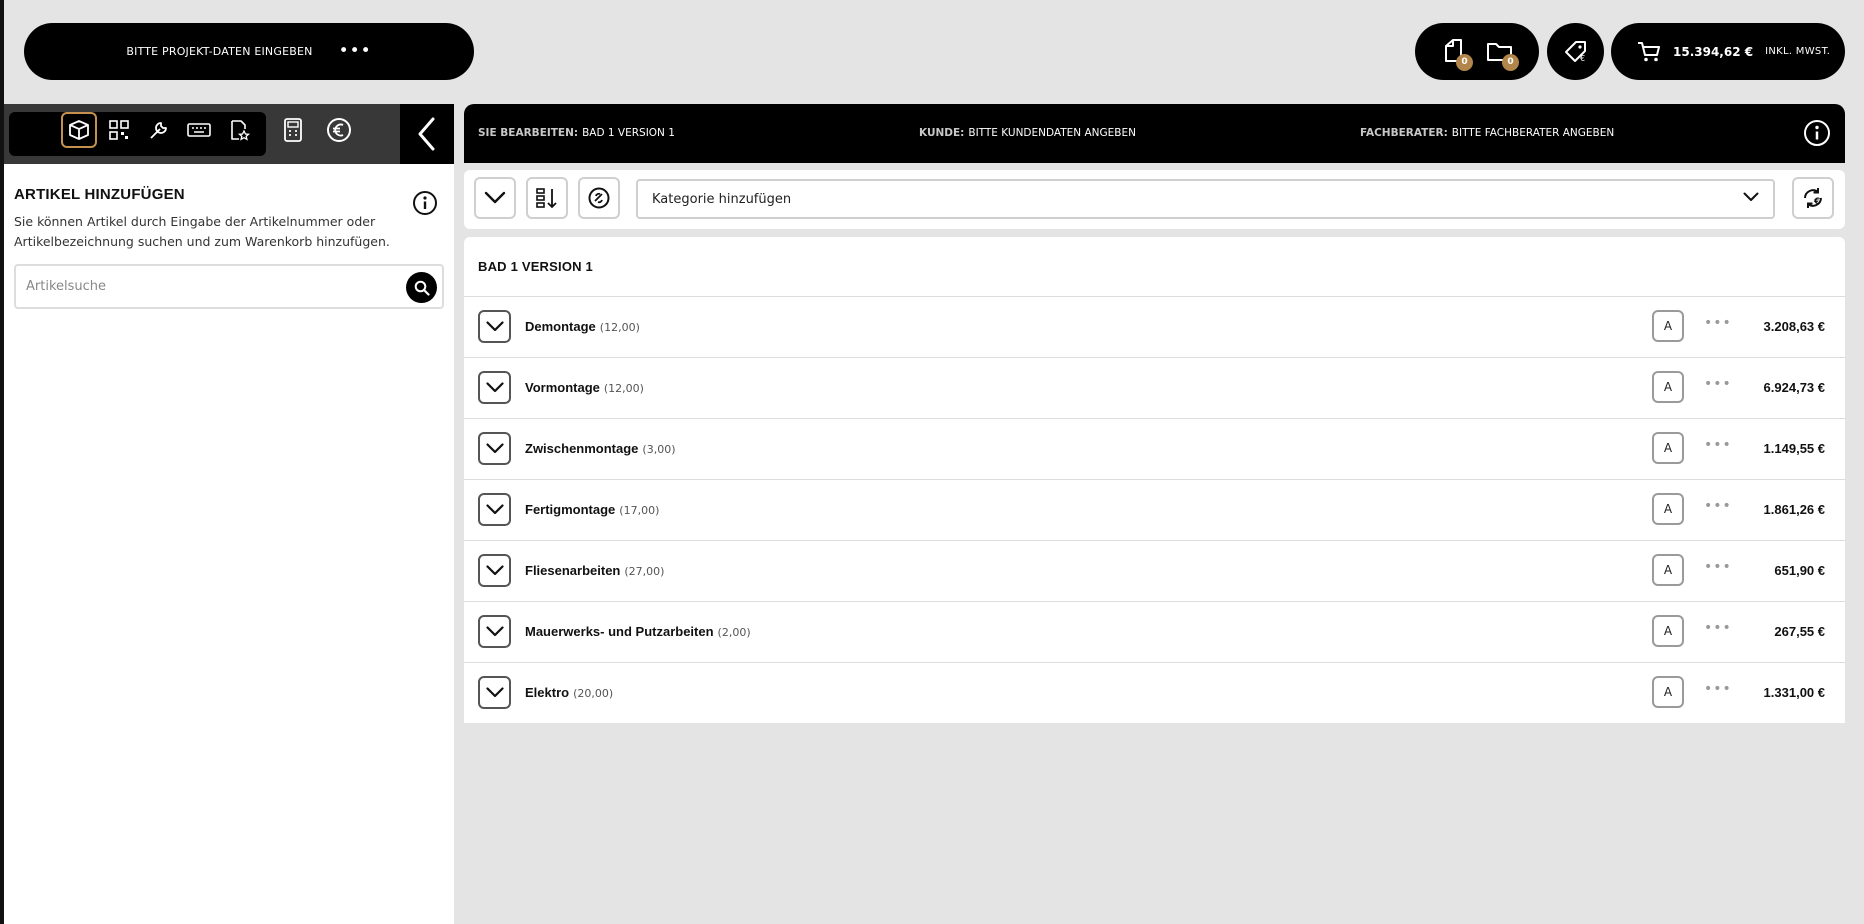  I want to click on list-title: BAD 1 VERSION 1, so click(1154, 267).